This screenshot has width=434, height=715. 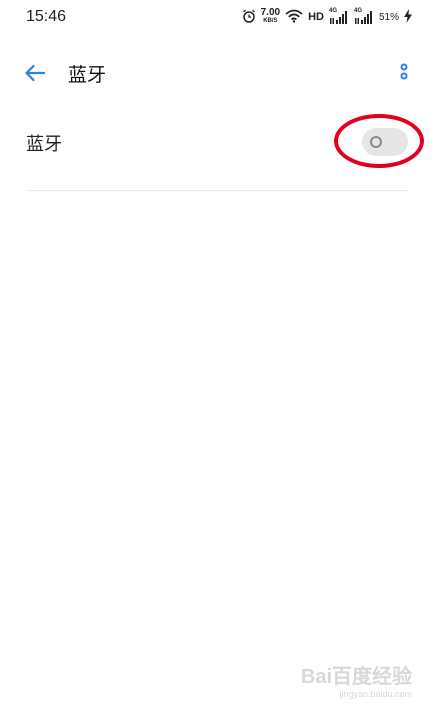 What do you see at coordinates (217, 143) in the screenshot?
I see `bluetooth-setting-row: 蓝牙` at bounding box center [217, 143].